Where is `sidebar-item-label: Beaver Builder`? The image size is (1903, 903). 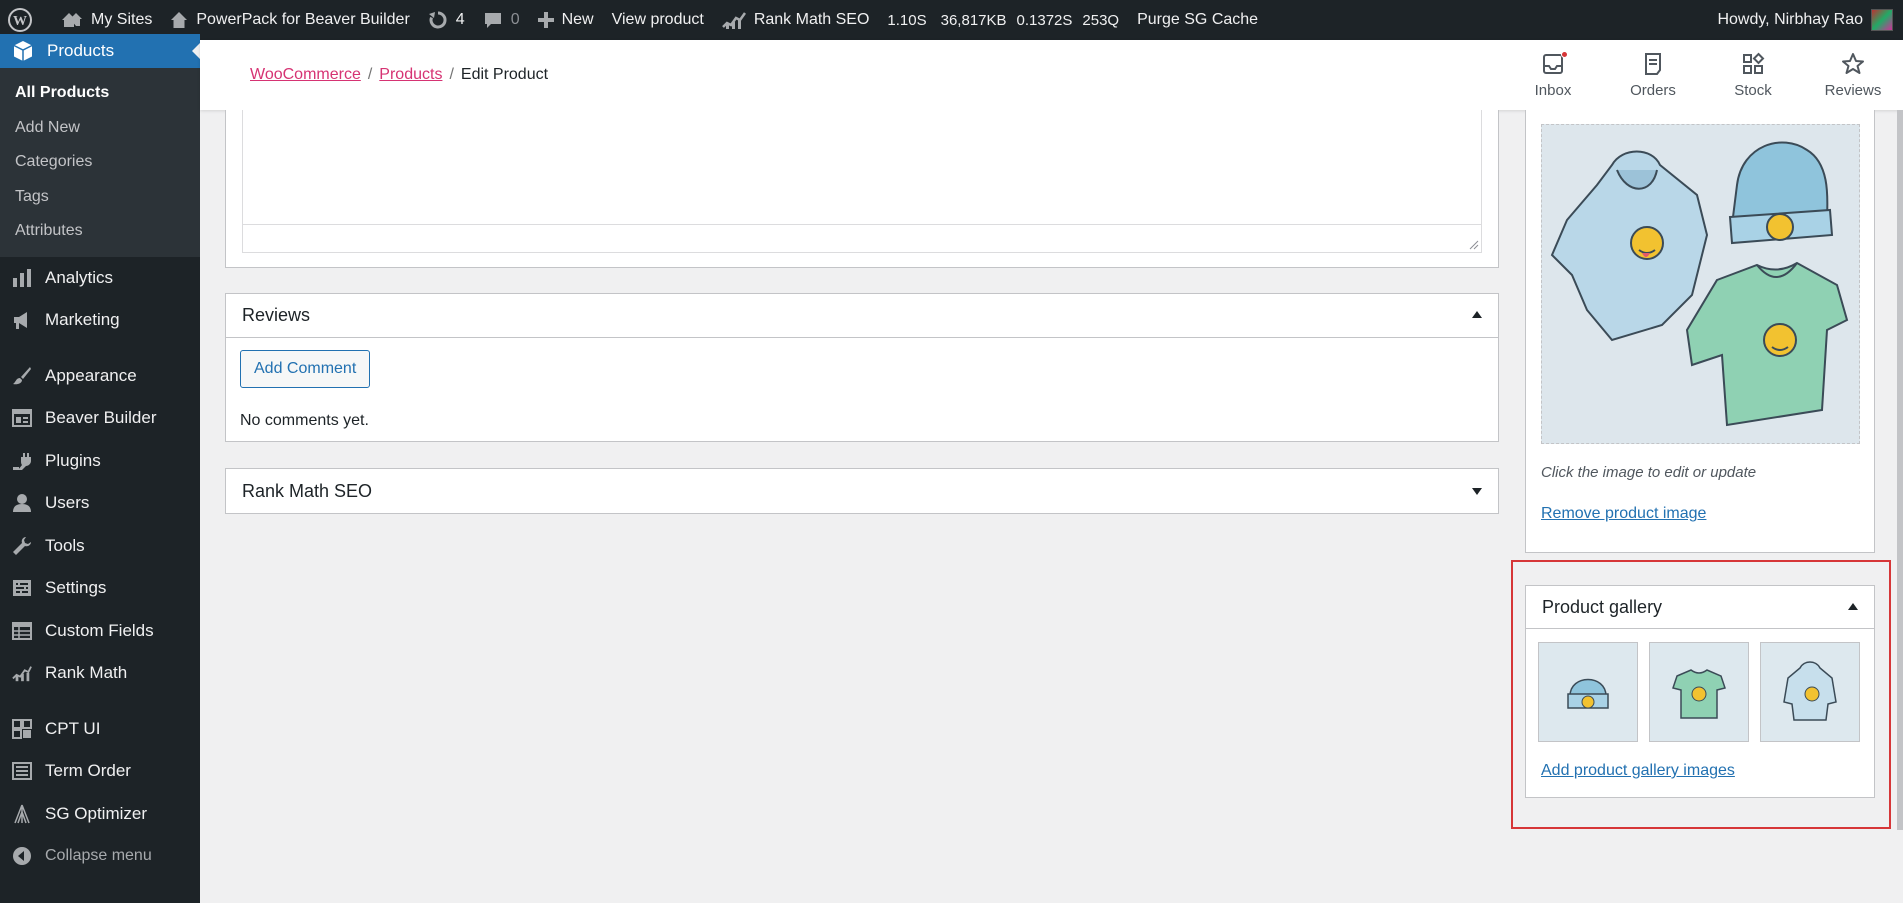 sidebar-item-label: Beaver Builder is located at coordinates (101, 418).